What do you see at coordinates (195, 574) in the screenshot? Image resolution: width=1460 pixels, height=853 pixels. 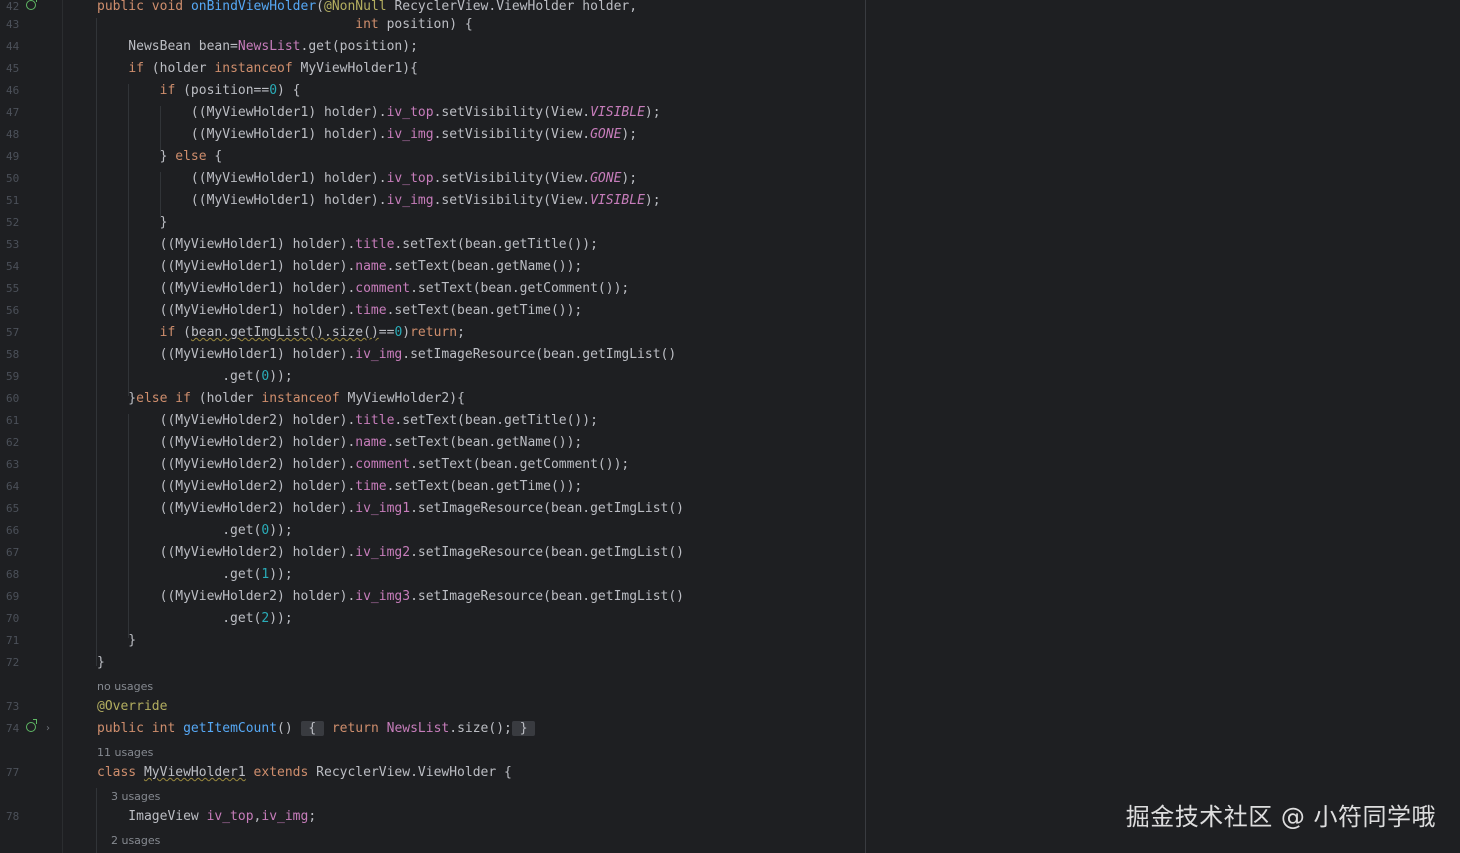 I see `code-text: .get(1));` at bounding box center [195, 574].